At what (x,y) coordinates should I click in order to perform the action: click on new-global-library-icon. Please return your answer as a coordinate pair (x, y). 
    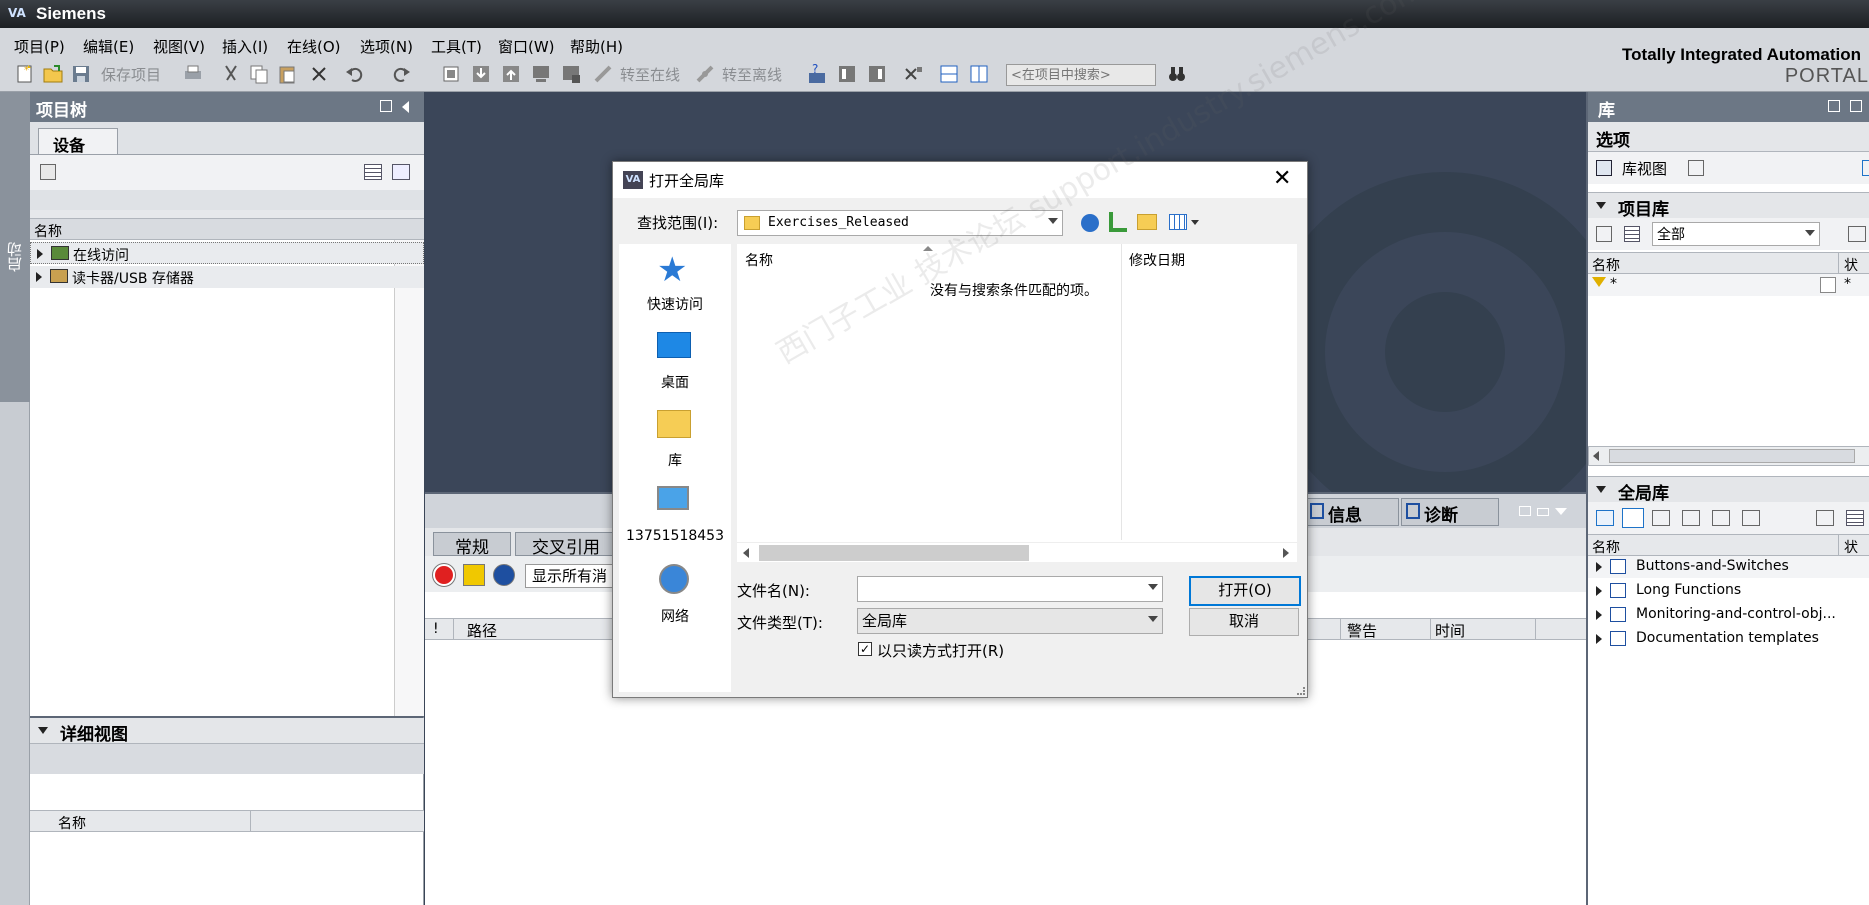
    Looking at the image, I should click on (1605, 518).